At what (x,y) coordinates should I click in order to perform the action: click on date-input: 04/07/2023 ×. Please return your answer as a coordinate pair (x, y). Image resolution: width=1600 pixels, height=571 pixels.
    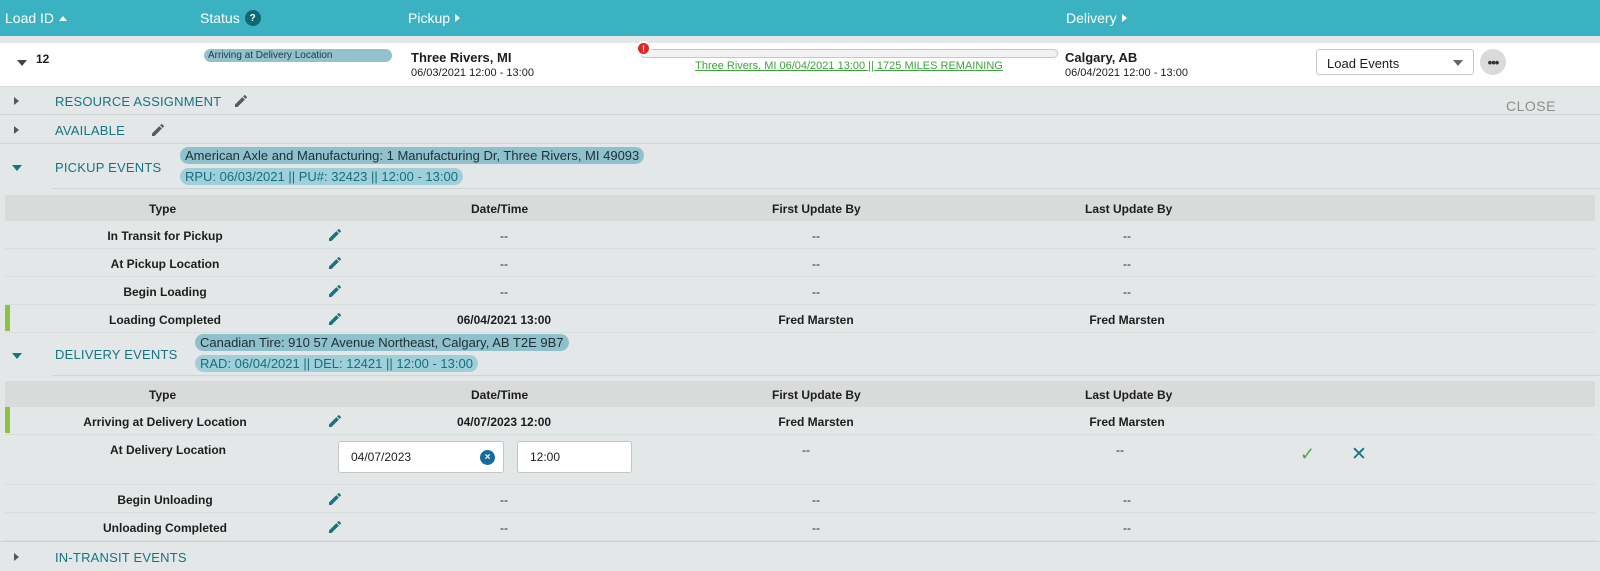
    Looking at the image, I should click on (421, 457).